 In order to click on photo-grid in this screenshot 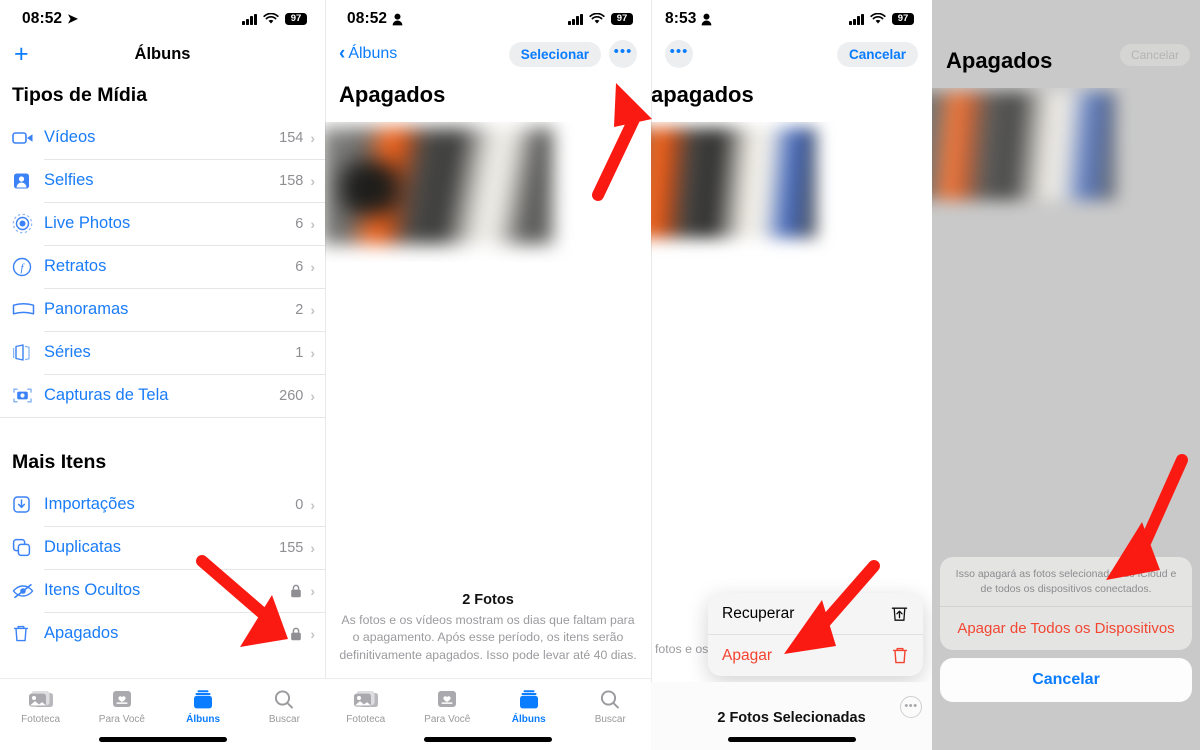, I will do `click(791, 192)`.